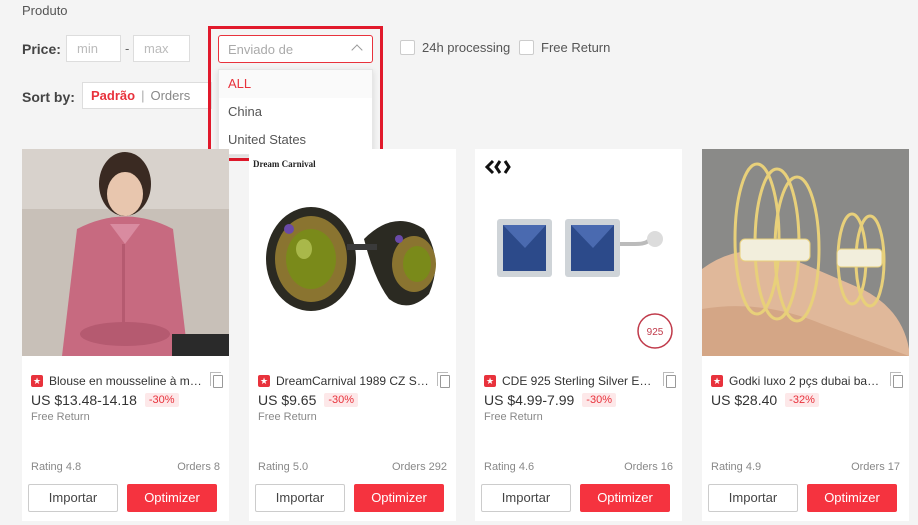 The image size is (918, 525). Describe the element at coordinates (648, 467) in the screenshot. I see `product-orders: Orders 16` at that location.